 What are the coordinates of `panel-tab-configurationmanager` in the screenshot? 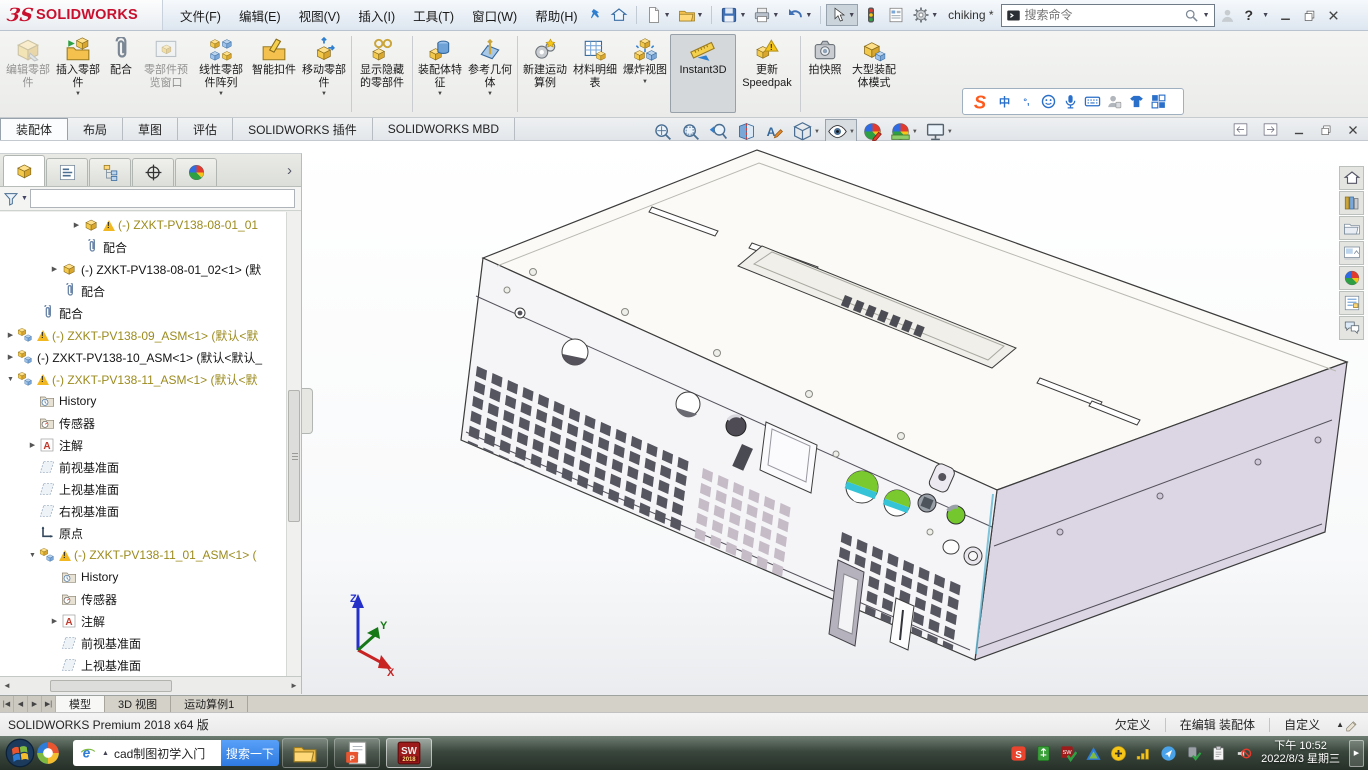 It's located at (110, 172).